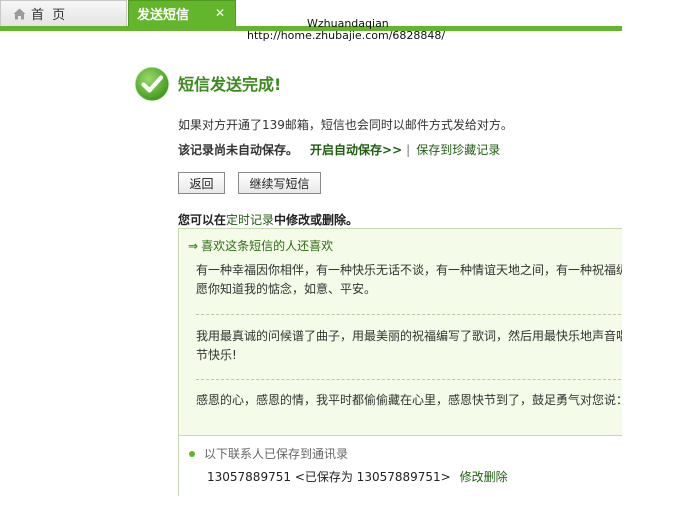  I want to click on saved-contacts-heading-text: 以下联系人已保存到通讯录, so click(276, 454).